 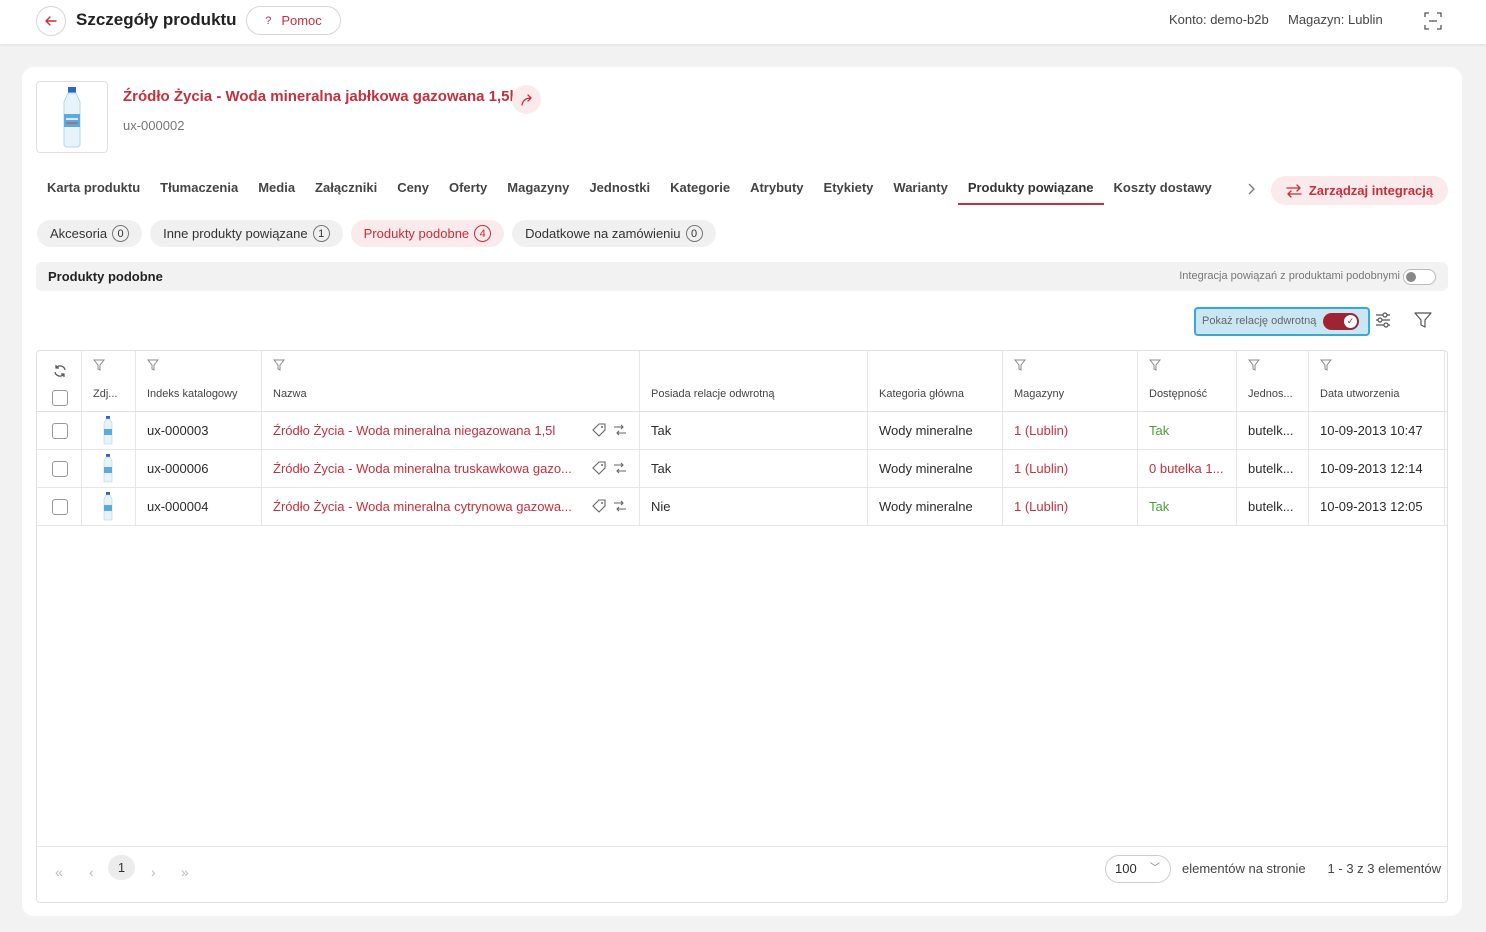 What do you see at coordinates (1187, 506) in the screenshot?
I see `row-availability: Tak` at bounding box center [1187, 506].